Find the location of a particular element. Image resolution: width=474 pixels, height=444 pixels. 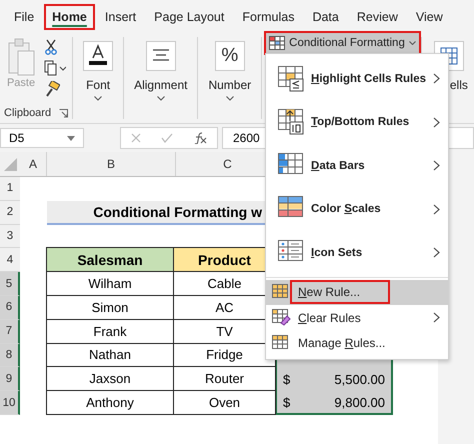

scissors-icon is located at coordinates (51, 47).